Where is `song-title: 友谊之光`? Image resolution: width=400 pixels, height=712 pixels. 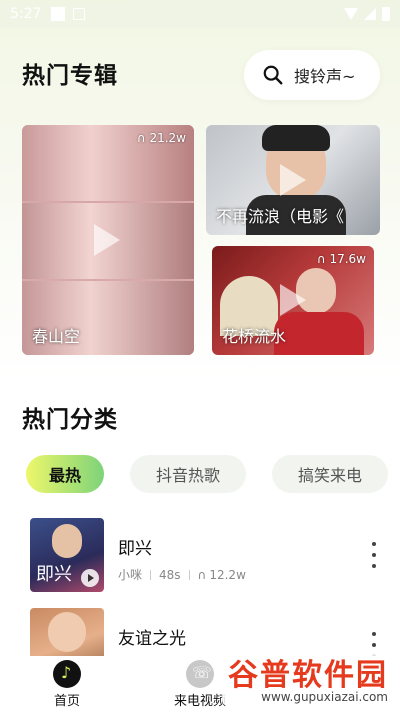
song-title: 友谊之光 is located at coordinates (152, 639).